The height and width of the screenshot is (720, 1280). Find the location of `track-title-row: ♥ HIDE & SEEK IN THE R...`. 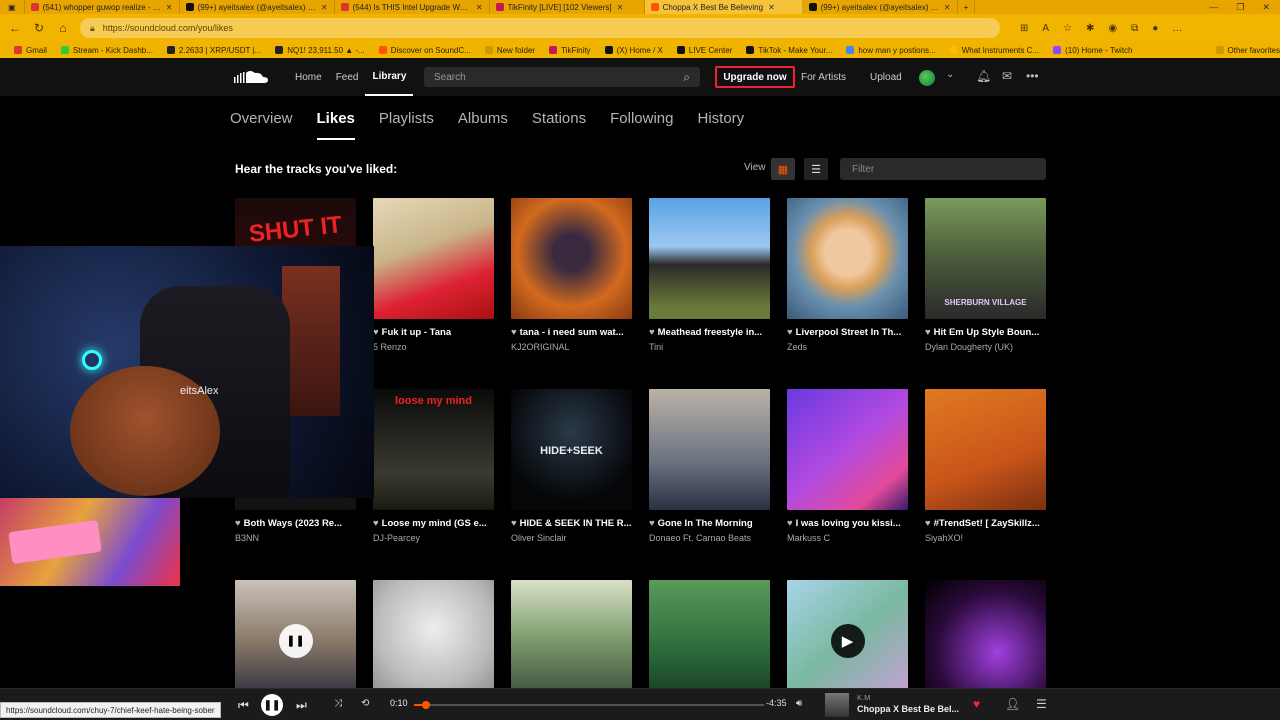

track-title-row: ♥ HIDE & SEEK IN THE R... is located at coordinates (571, 523).